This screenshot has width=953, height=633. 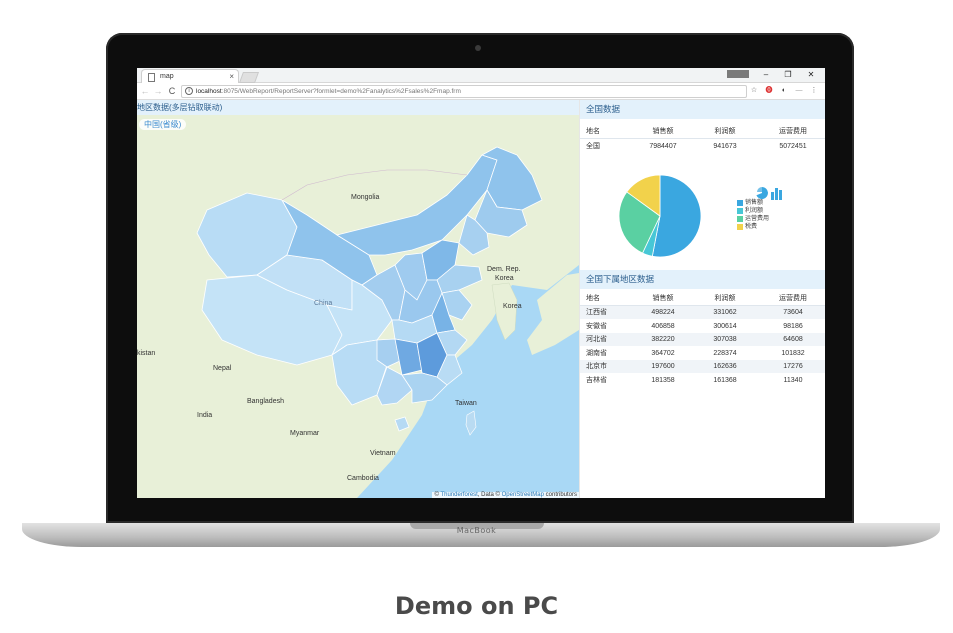 I want to click on attribution-link-thunderforest: Thunderforest, so click(x=458, y=495).